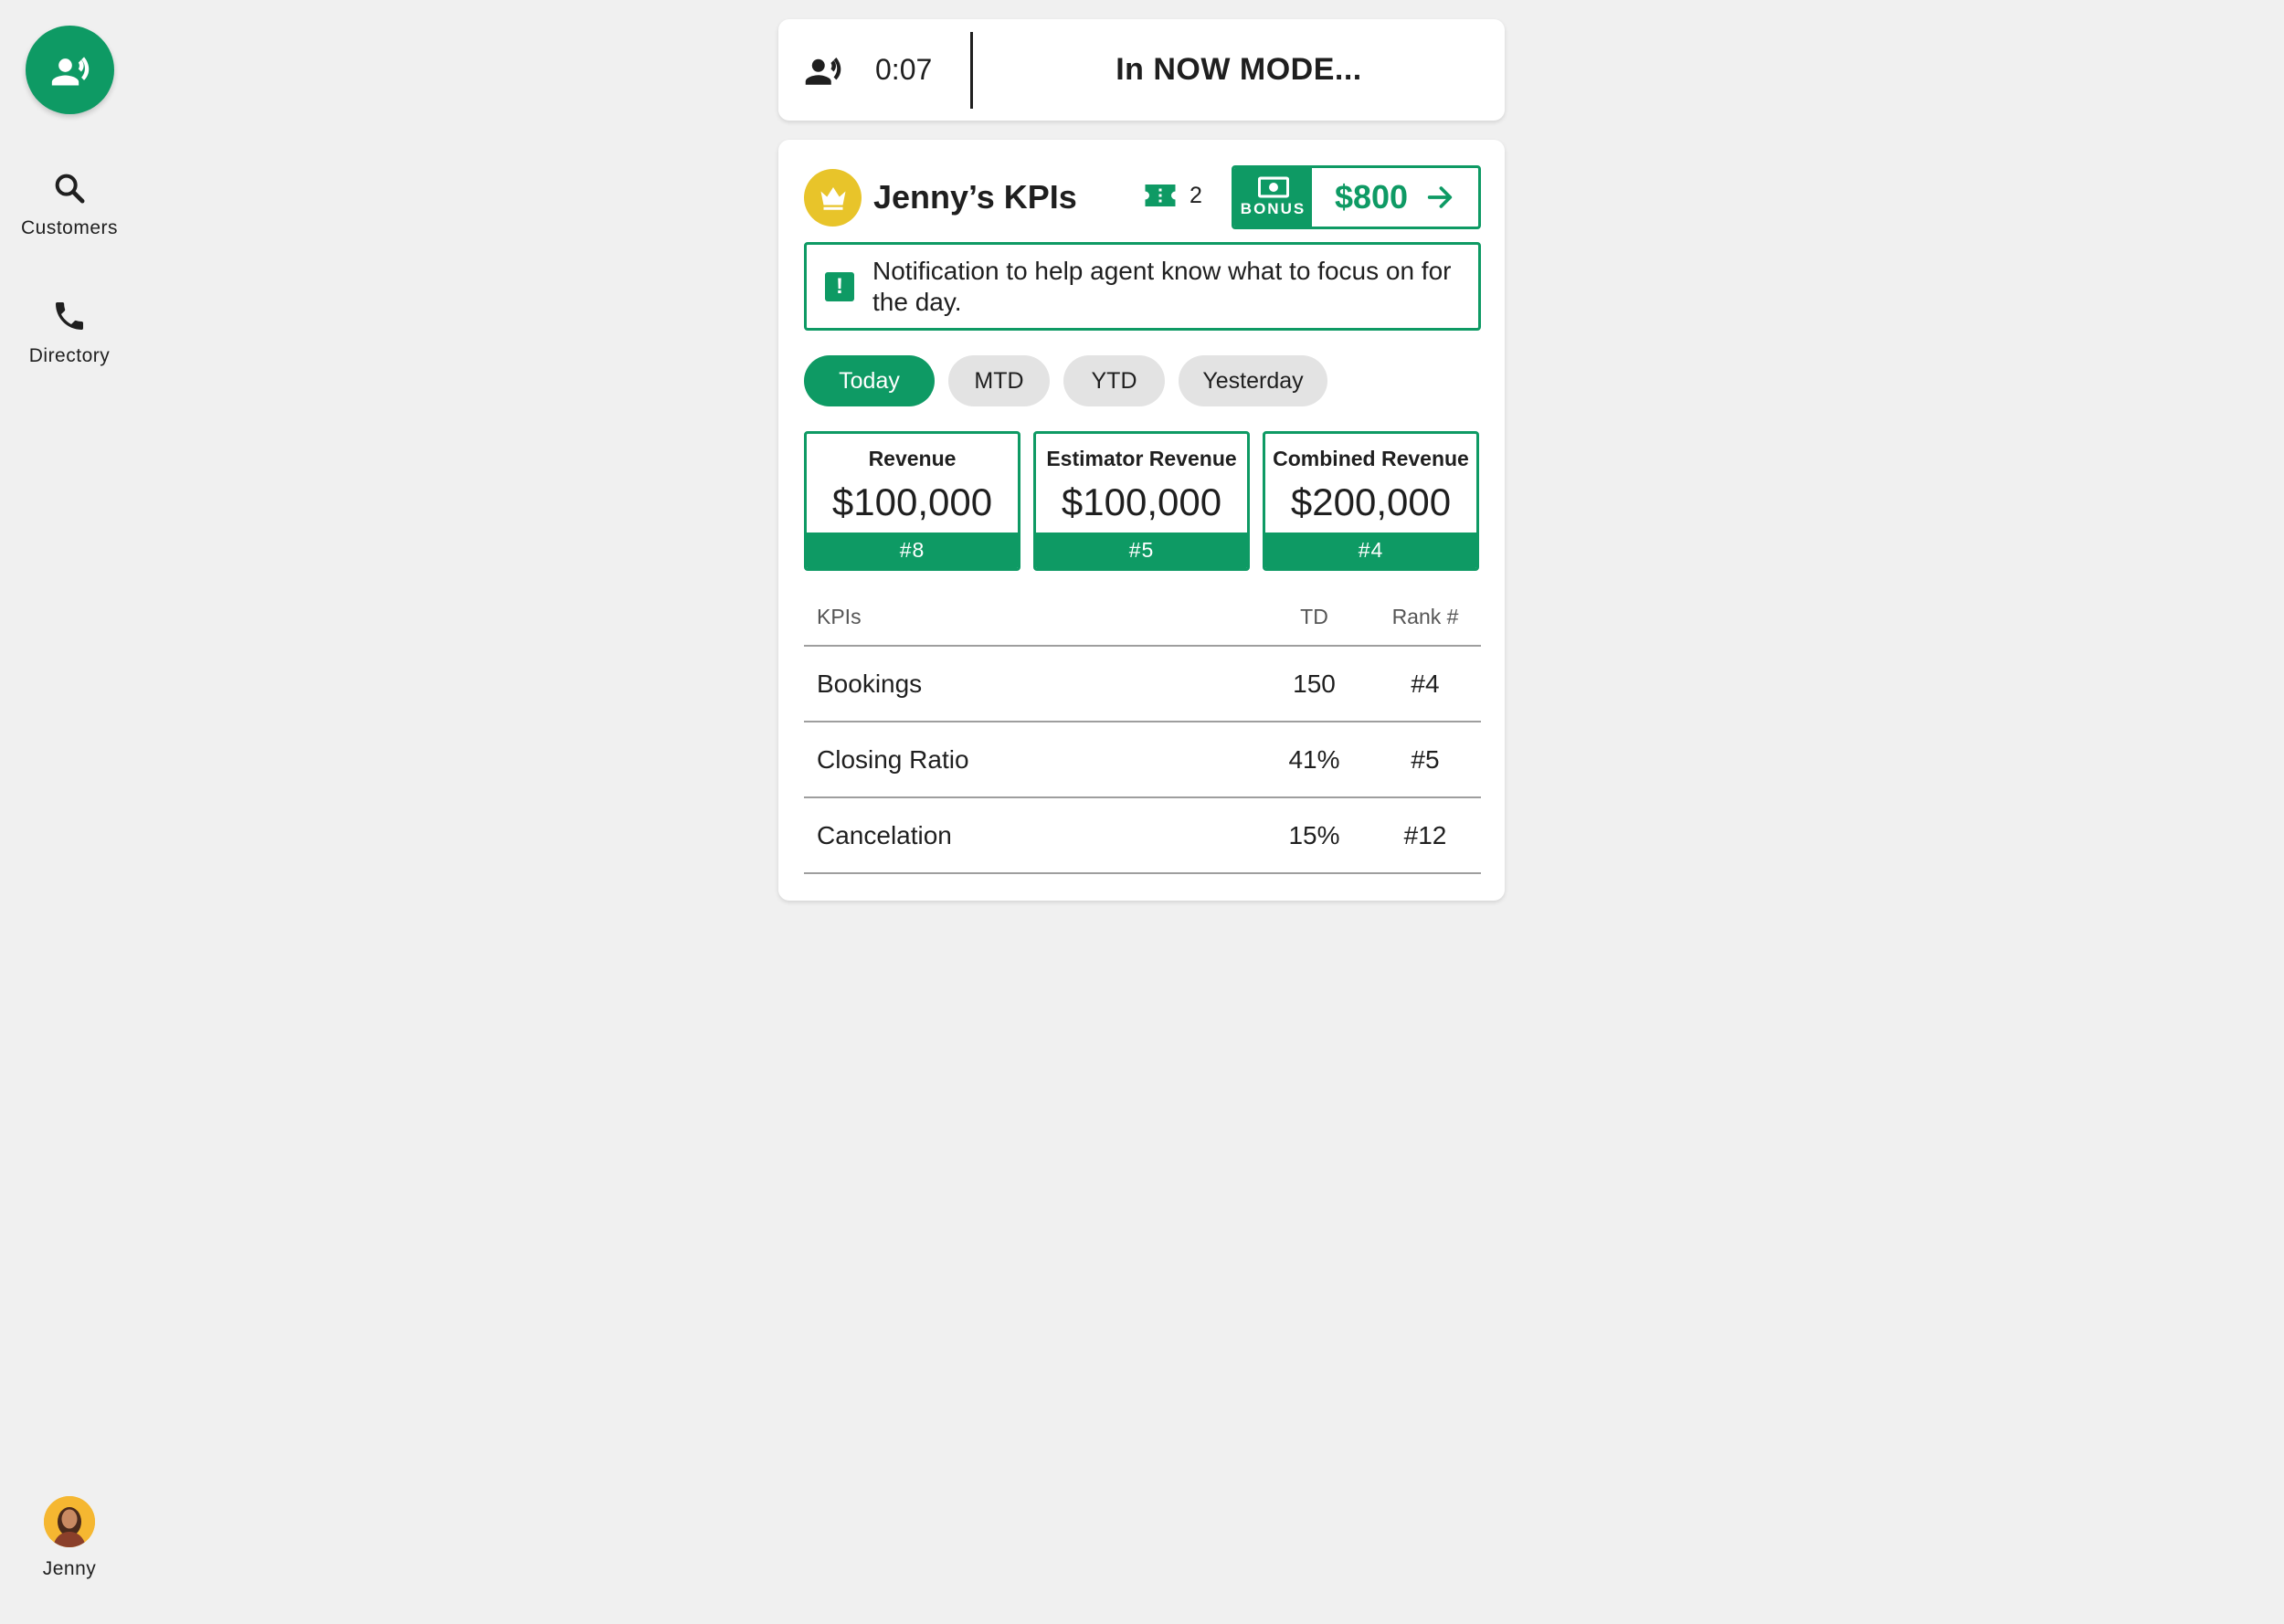  What do you see at coordinates (69, 333) in the screenshot?
I see `rail-item-directory: Directory` at bounding box center [69, 333].